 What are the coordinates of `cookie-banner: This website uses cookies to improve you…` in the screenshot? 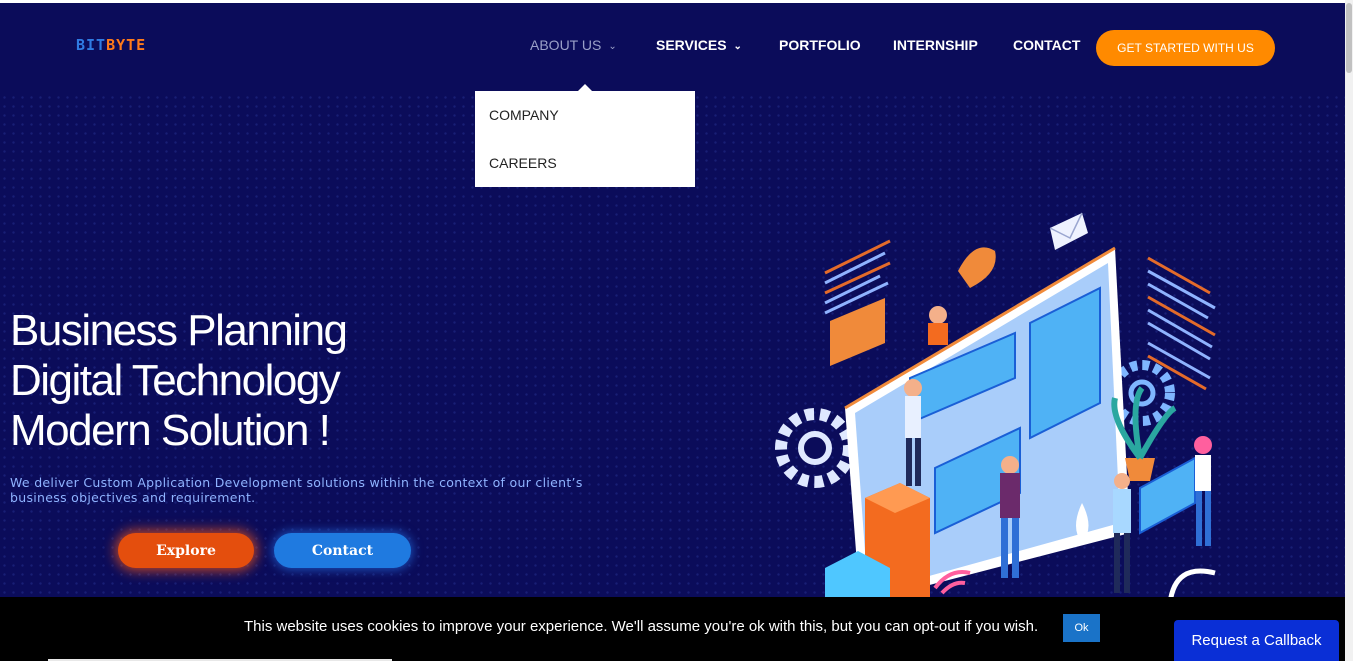 It's located at (672, 629).